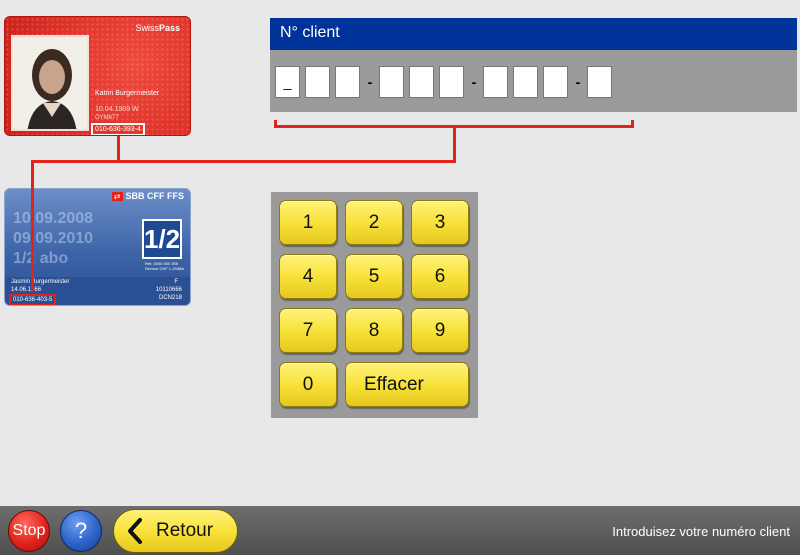 This screenshot has height=555, width=800. What do you see at coordinates (287, 82) in the screenshot?
I see `digit-box: _` at bounding box center [287, 82].